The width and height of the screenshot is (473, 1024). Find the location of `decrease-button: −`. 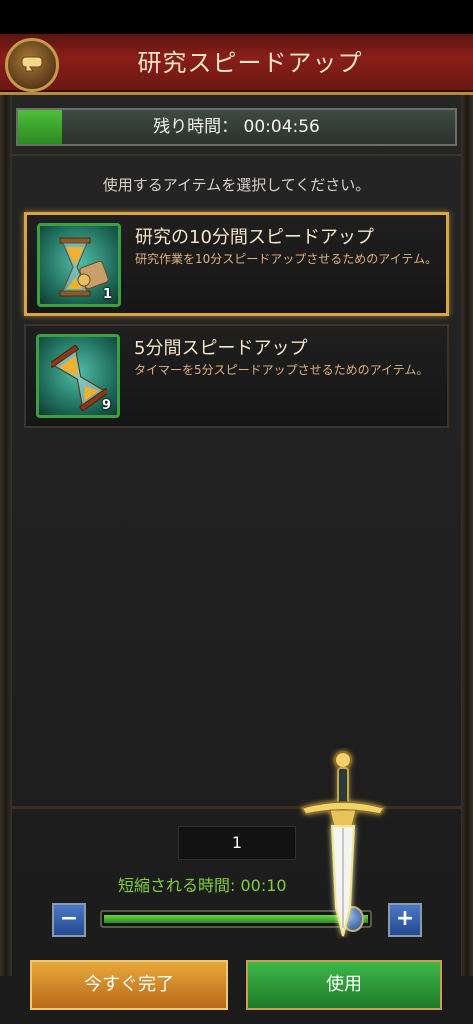

decrease-button: − is located at coordinates (69, 920).